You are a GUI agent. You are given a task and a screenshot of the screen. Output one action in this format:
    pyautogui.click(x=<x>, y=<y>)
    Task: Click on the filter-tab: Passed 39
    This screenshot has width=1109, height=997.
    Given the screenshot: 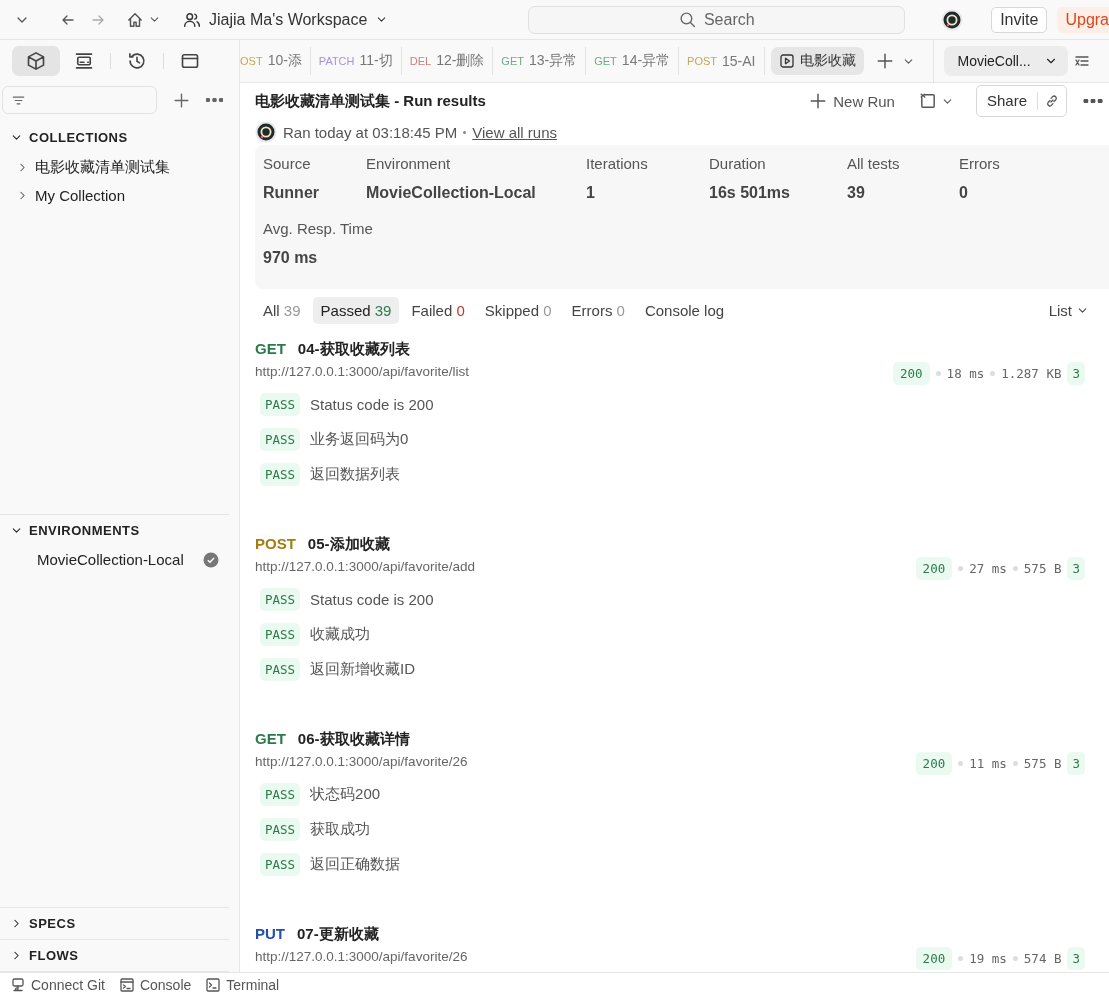 What is the action you would take?
    pyautogui.click(x=356, y=310)
    